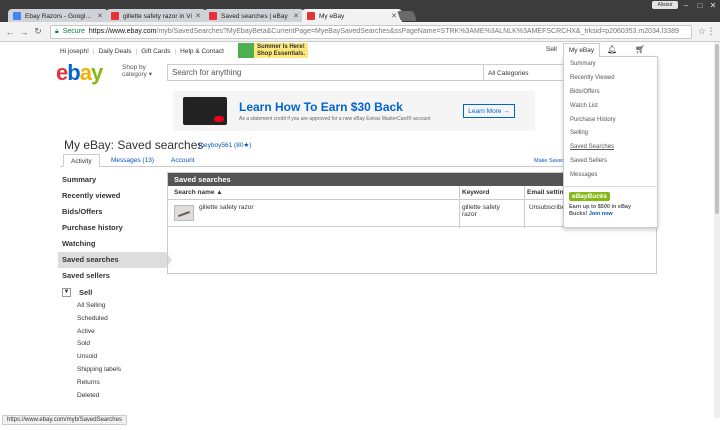 The width and height of the screenshot is (720, 430). Describe the element at coordinates (640, 49) in the screenshot. I see `cart-icon: 🛒︎` at that location.